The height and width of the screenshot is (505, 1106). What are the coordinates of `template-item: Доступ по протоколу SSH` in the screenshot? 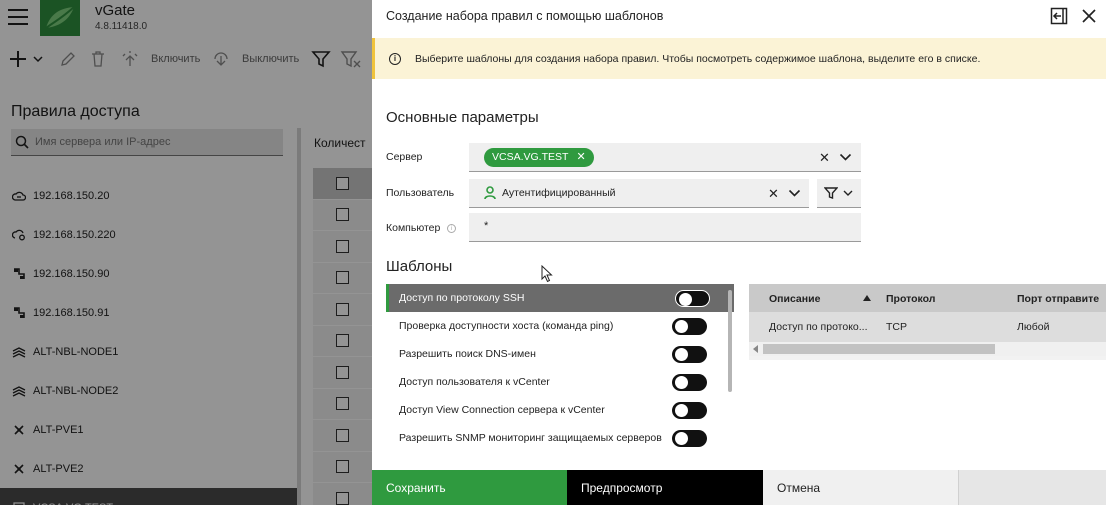 It's located at (560, 298).